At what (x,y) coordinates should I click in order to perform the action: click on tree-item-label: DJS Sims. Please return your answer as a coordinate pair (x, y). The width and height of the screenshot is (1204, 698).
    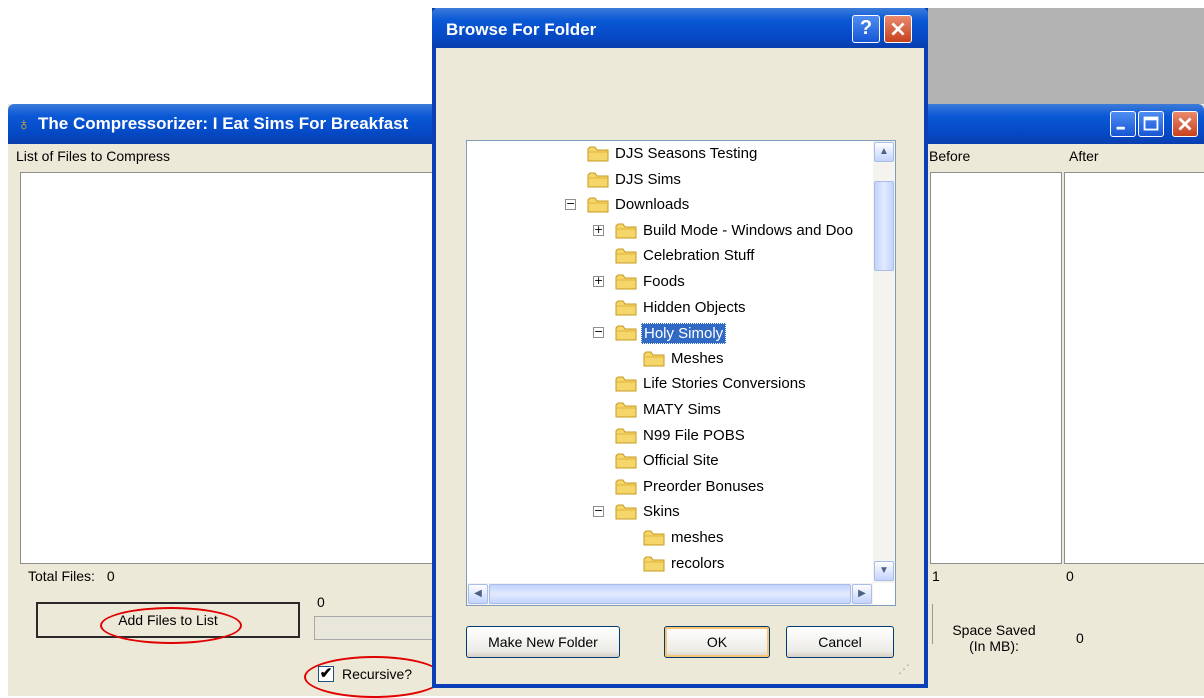
    Looking at the image, I should click on (648, 179).